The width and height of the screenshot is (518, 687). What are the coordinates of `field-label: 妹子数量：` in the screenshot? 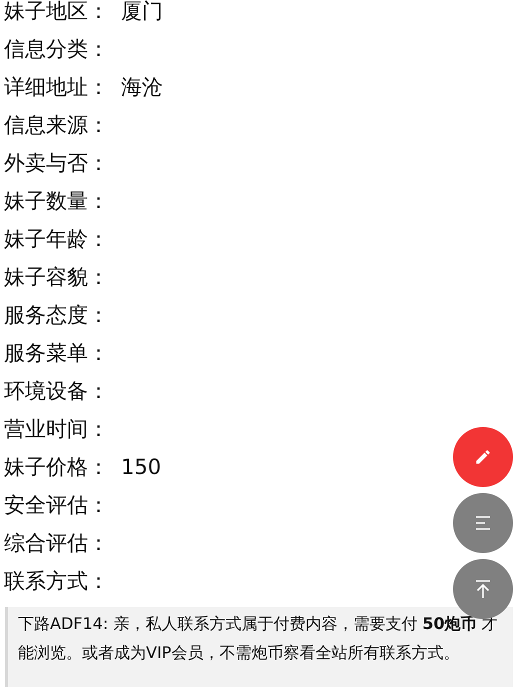 It's located at (56, 202).